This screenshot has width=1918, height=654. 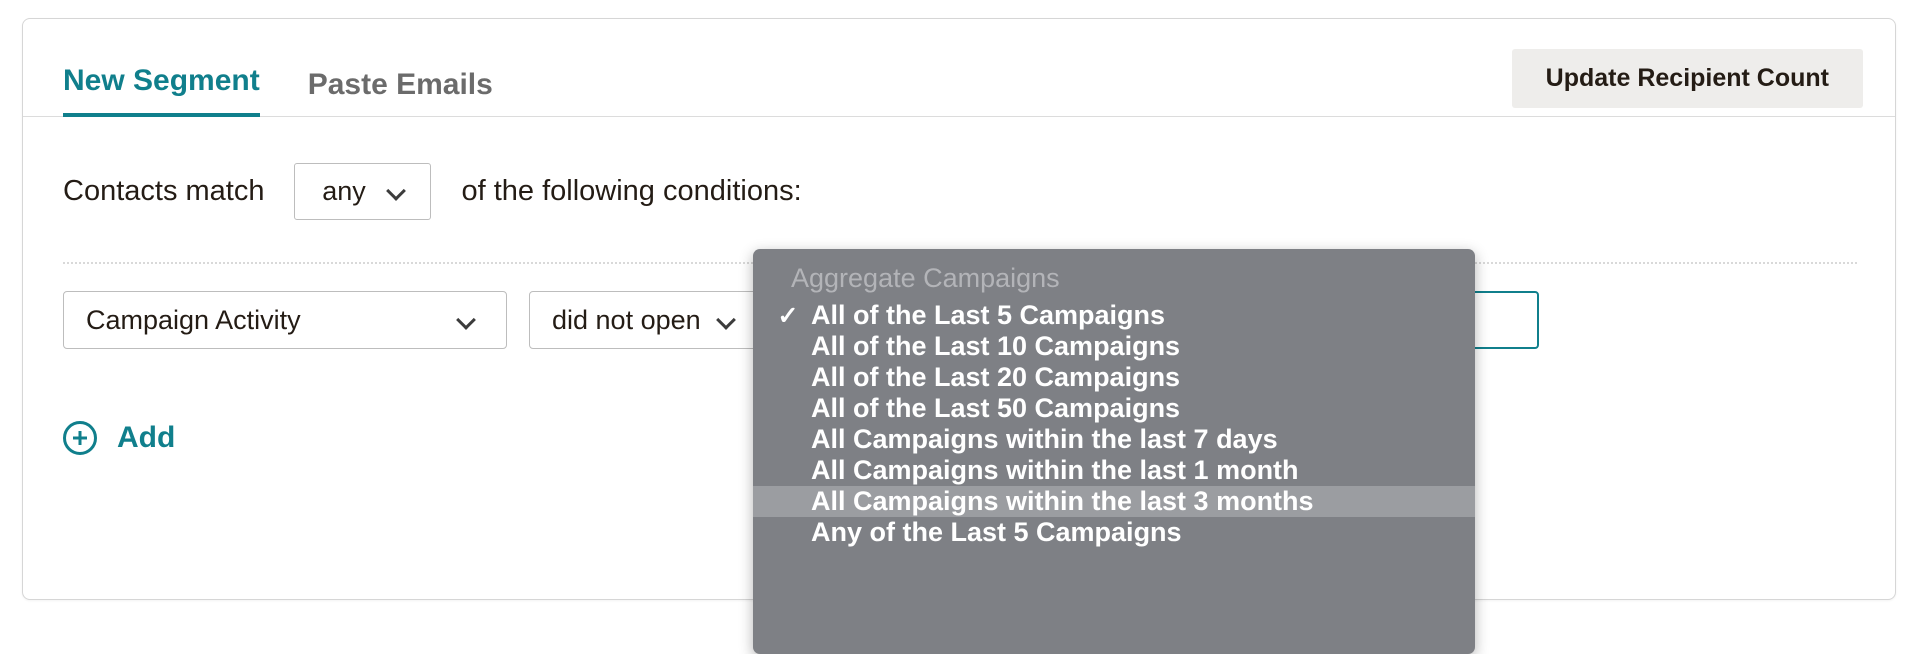 What do you see at coordinates (788, 315) in the screenshot?
I see `checkmark-icon: ✓` at bounding box center [788, 315].